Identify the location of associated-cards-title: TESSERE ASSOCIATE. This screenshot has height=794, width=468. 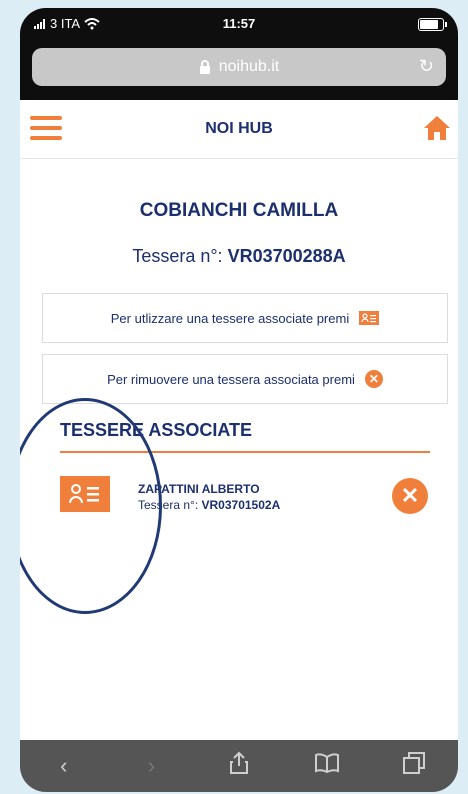
(156, 430).